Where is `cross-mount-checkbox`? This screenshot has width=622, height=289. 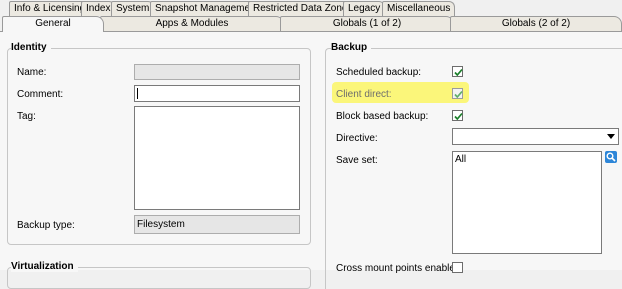
cross-mount-checkbox is located at coordinates (457, 267).